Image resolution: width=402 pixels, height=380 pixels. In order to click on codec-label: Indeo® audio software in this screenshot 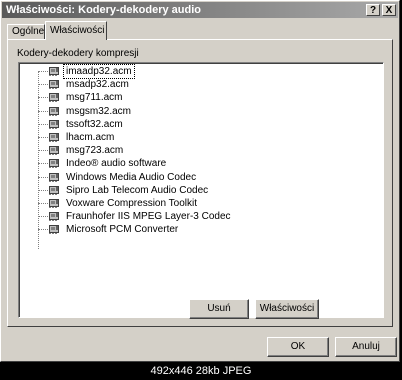, I will do `click(116, 164)`.